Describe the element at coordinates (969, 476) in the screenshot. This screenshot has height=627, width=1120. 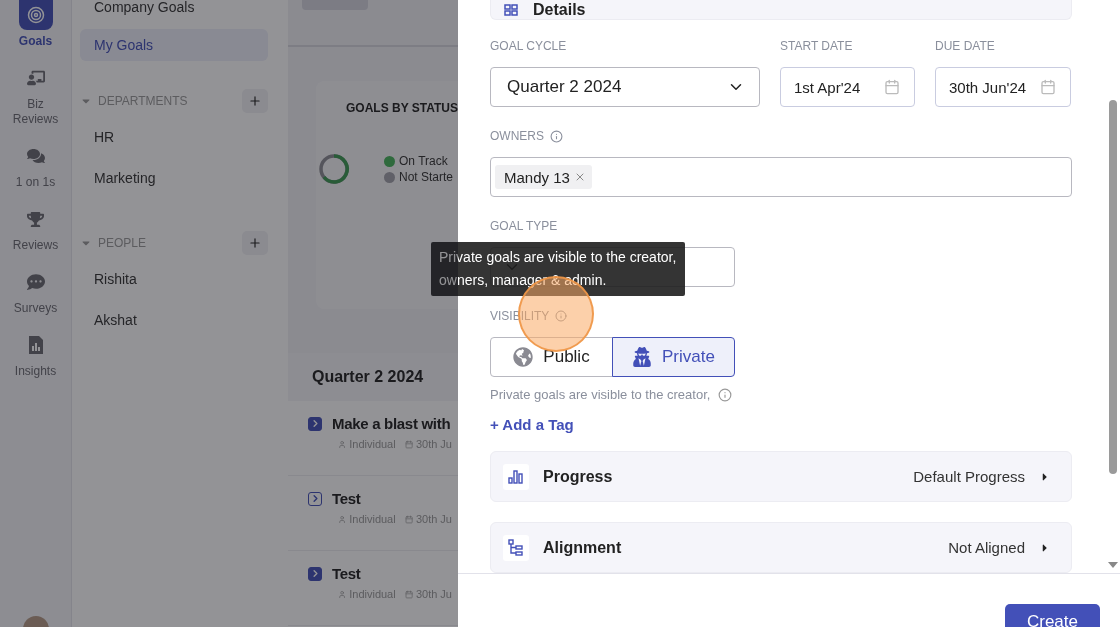
I see `section-value: Default Progress` at that location.